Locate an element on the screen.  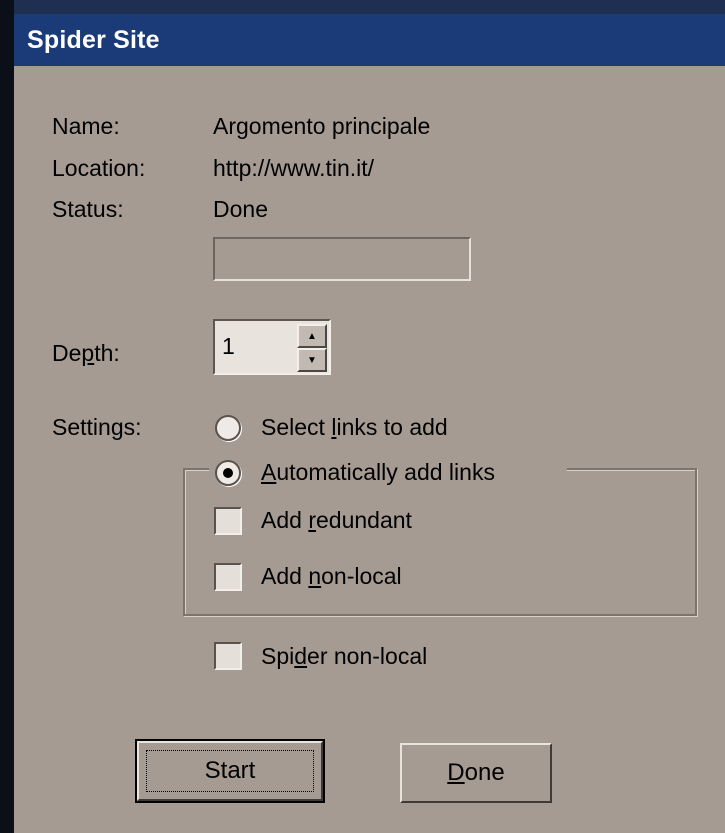
checkbox-add-nonlocal-label: Add non-local is located at coordinates (331, 576).